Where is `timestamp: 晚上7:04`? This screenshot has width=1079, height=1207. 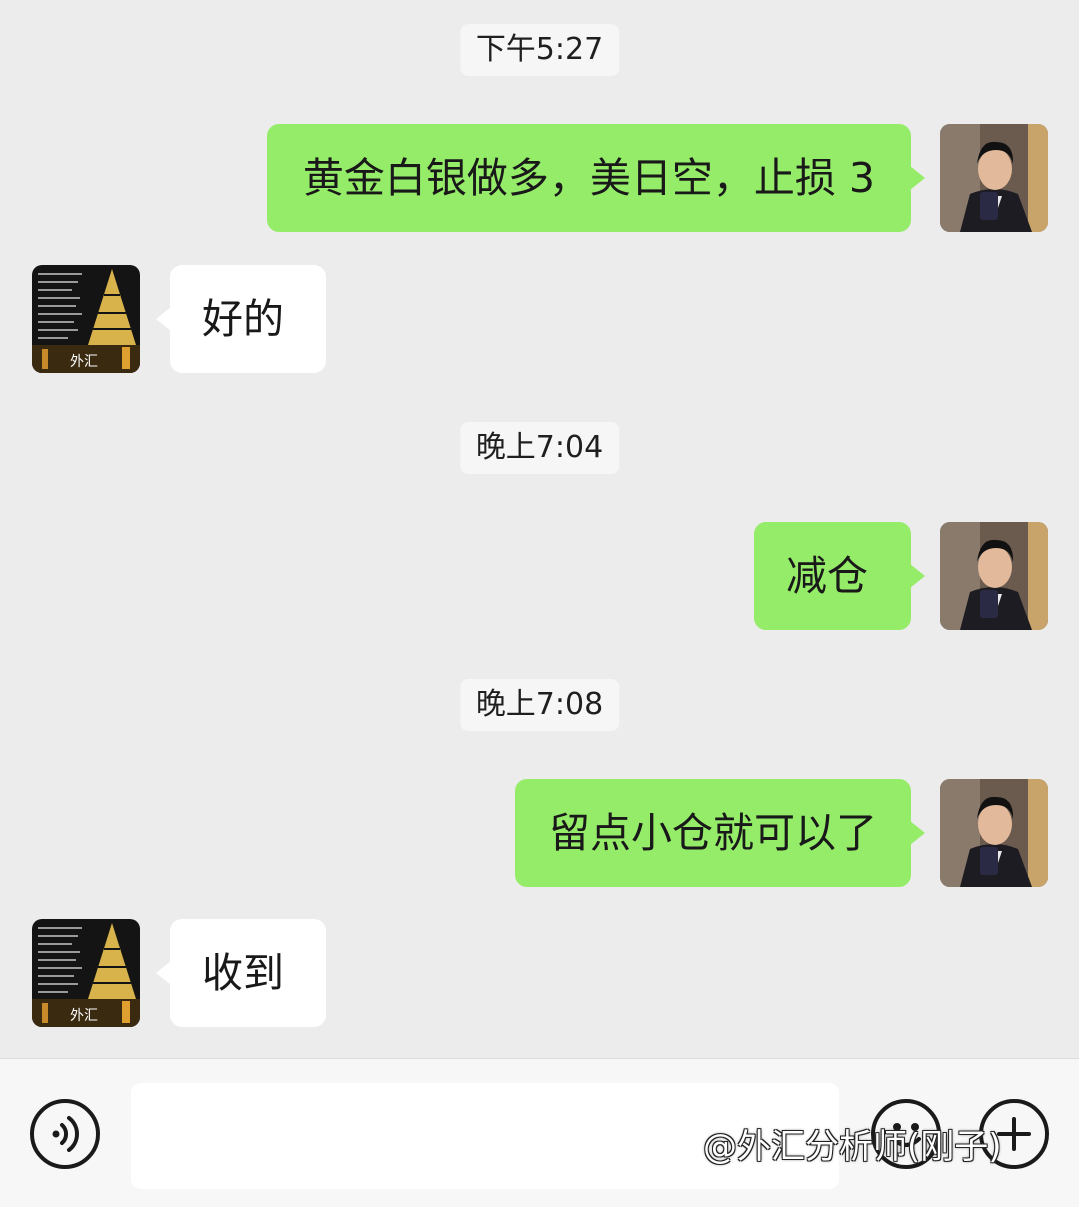 timestamp: 晚上7:04 is located at coordinates (539, 448).